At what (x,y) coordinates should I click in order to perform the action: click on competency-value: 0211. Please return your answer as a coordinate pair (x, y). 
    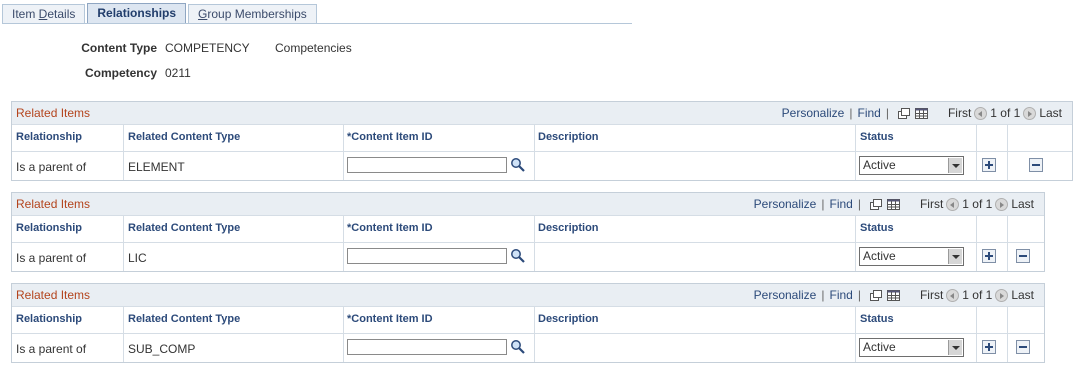
    Looking at the image, I should click on (178, 73).